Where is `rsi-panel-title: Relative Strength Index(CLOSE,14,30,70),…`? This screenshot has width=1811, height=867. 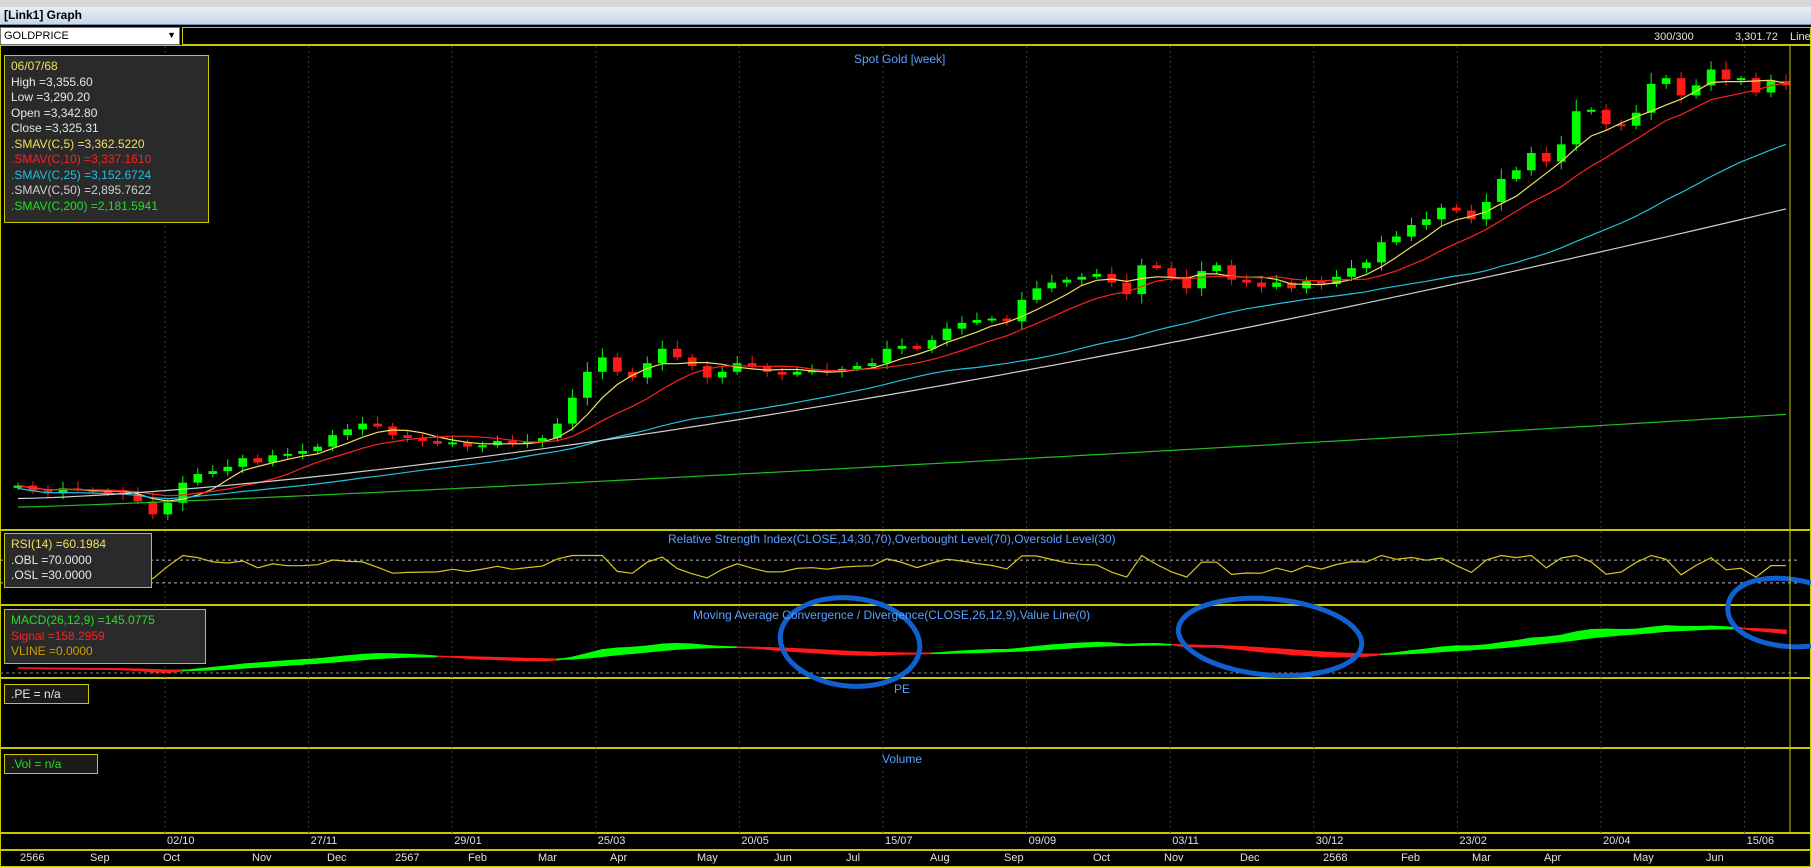
rsi-panel-title: Relative Strength Index(CLOSE,14,30,70),… is located at coordinates (892, 539).